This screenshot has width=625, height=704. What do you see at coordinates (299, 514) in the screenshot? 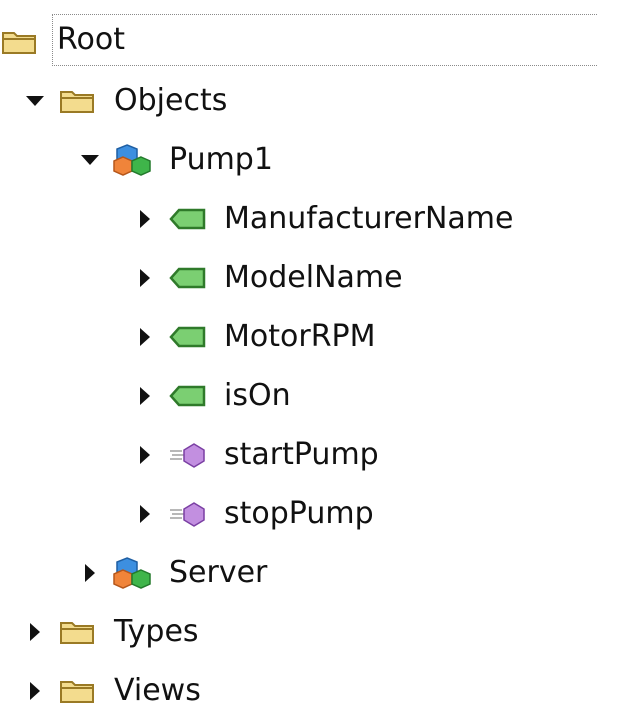
I see `tree-node-label: stopPump` at bounding box center [299, 514].